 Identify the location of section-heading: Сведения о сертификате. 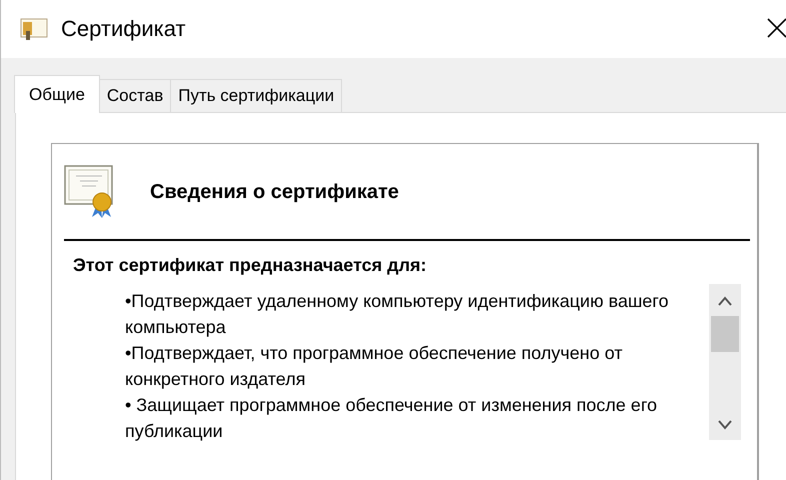
(274, 192).